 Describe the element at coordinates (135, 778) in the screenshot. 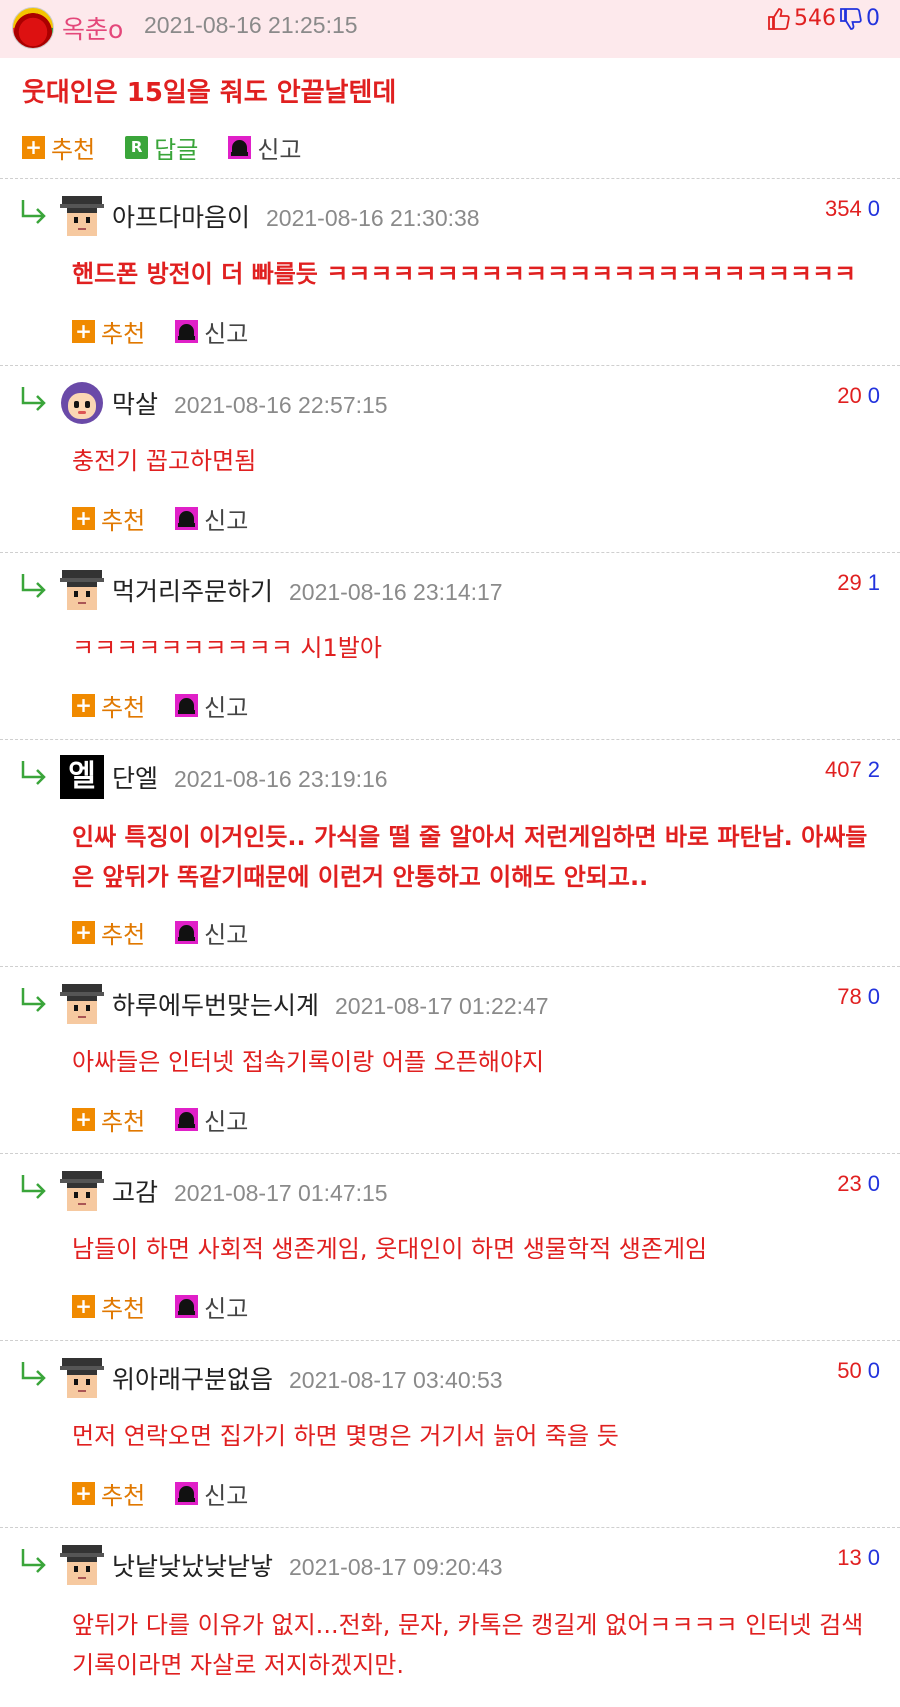

I see `comment-author: 단엘` at that location.